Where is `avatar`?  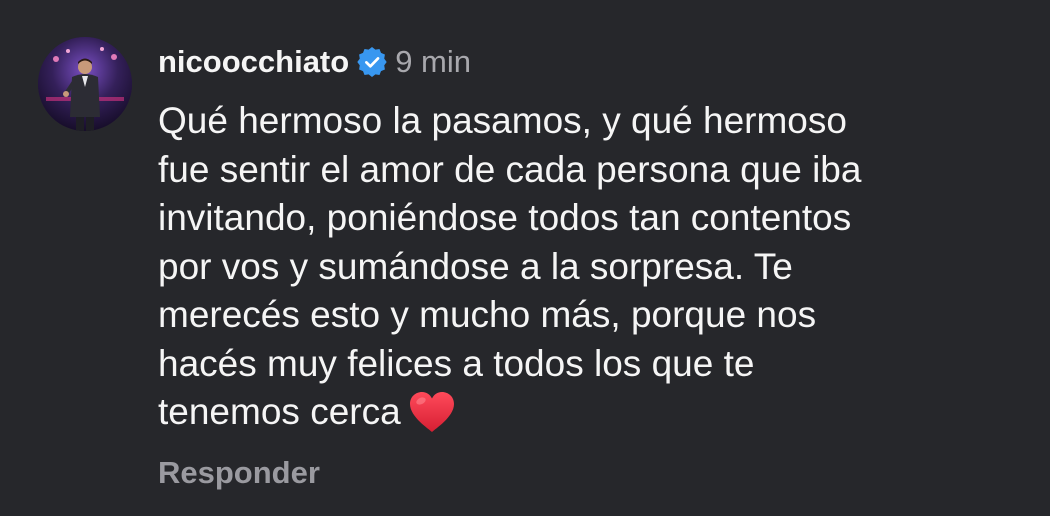
avatar is located at coordinates (85, 84).